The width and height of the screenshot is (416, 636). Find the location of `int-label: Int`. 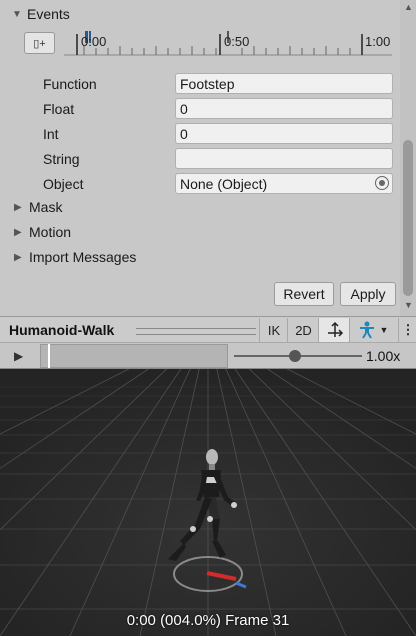

int-label: Int is located at coordinates (51, 134).